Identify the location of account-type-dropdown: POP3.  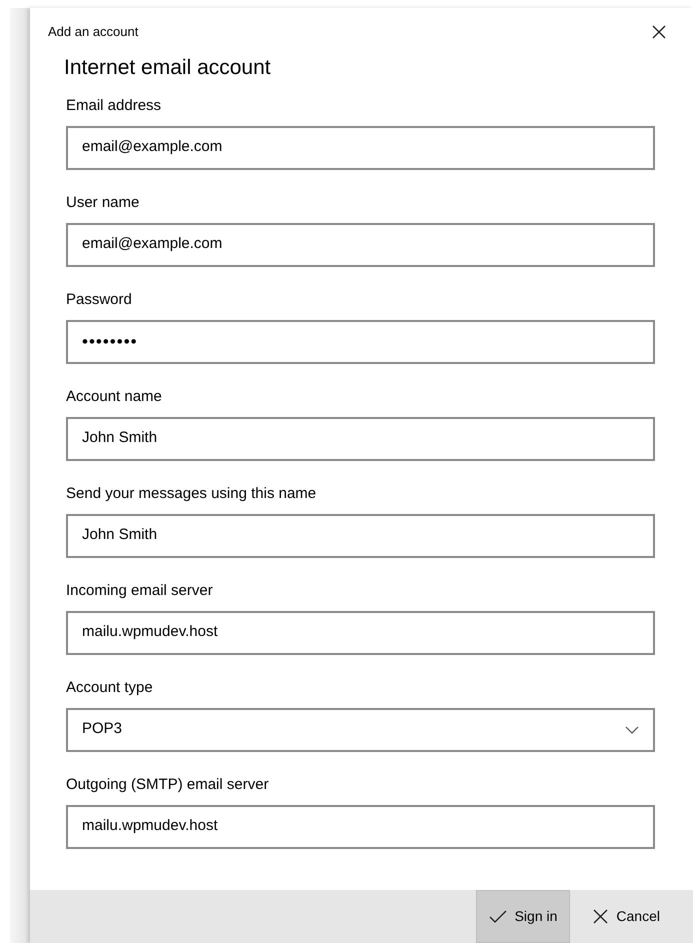
(360, 730).